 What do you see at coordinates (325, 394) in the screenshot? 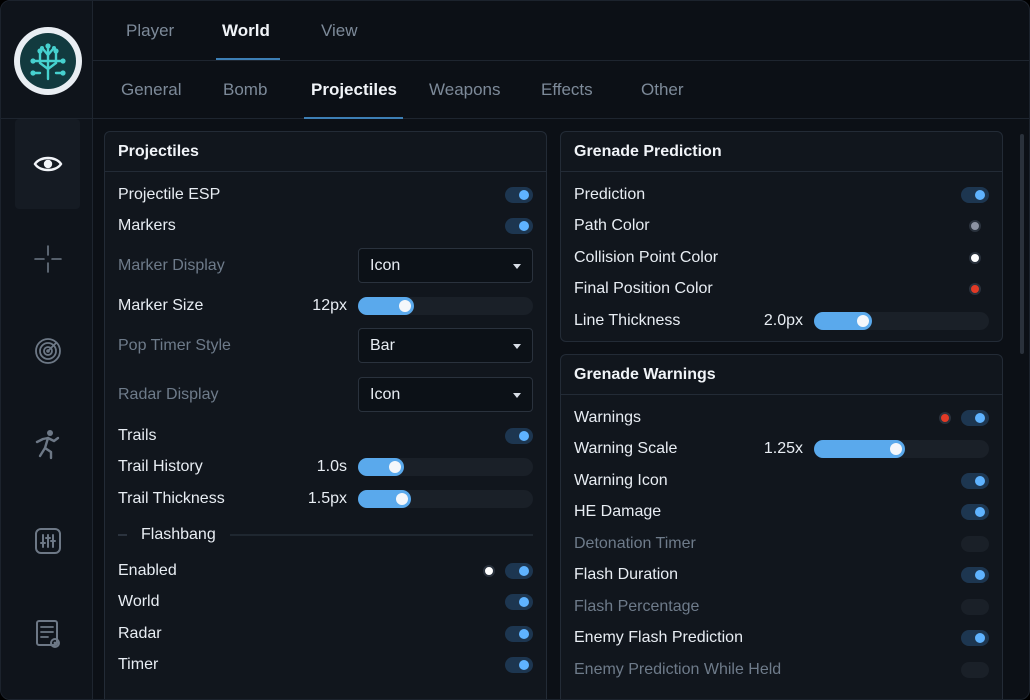
I see `setting-radar-display: Radar Display Icon` at bounding box center [325, 394].